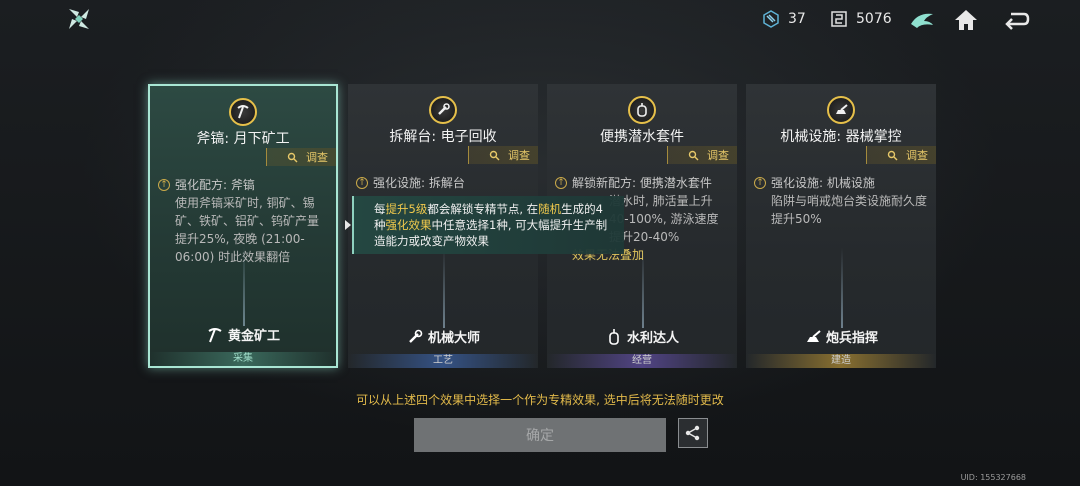  I want to click on cube-count: 37, so click(797, 19).